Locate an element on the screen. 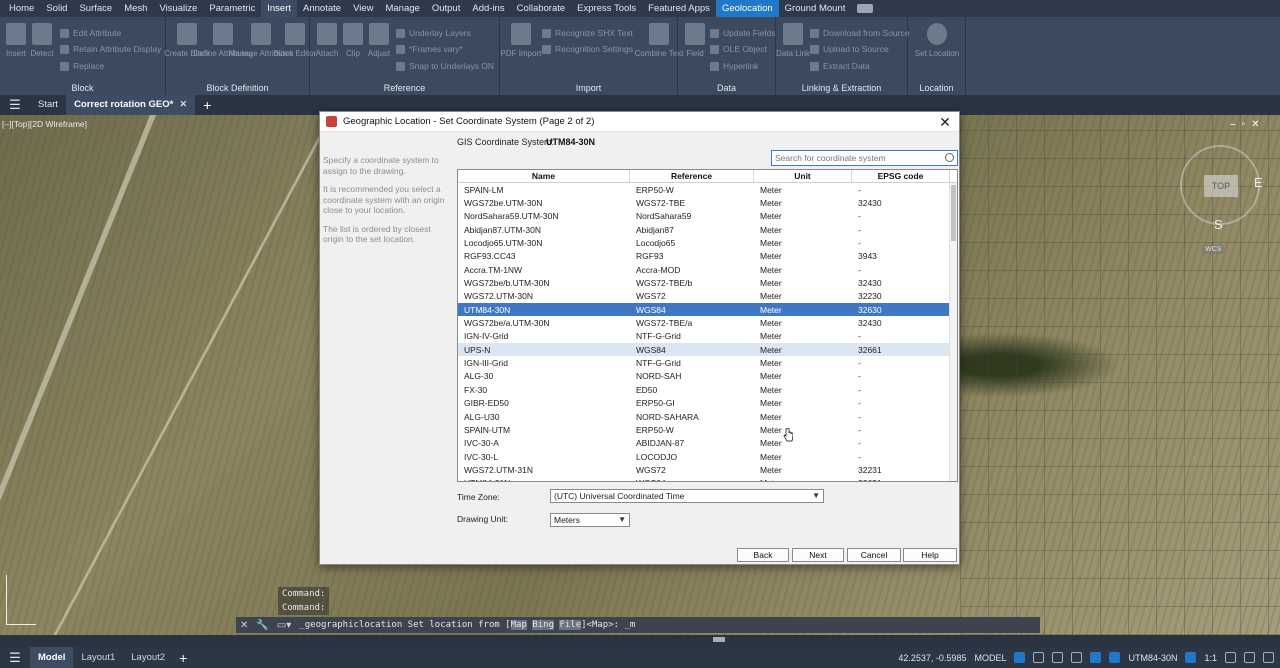  ortho-icon is located at coordinates (1058, 657).